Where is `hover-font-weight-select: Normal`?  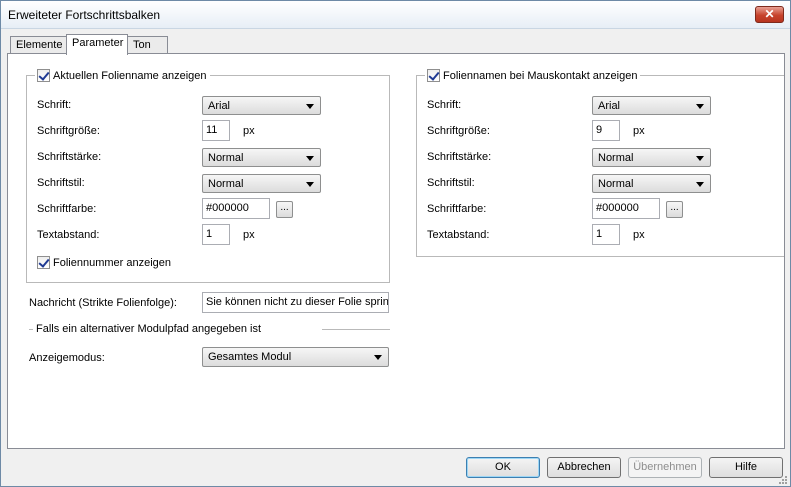 hover-font-weight-select: Normal is located at coordinates (651, 157).